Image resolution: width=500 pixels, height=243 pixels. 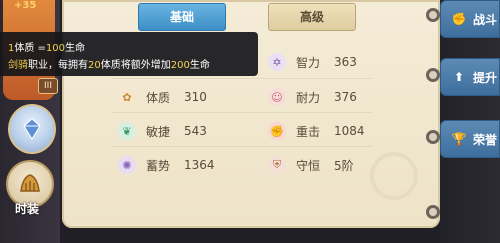 What do you see at coordinates (58, 65) in the screenshot?
I see `tooltip-text: 职业，每拥有` at bounding box center [58, 65].